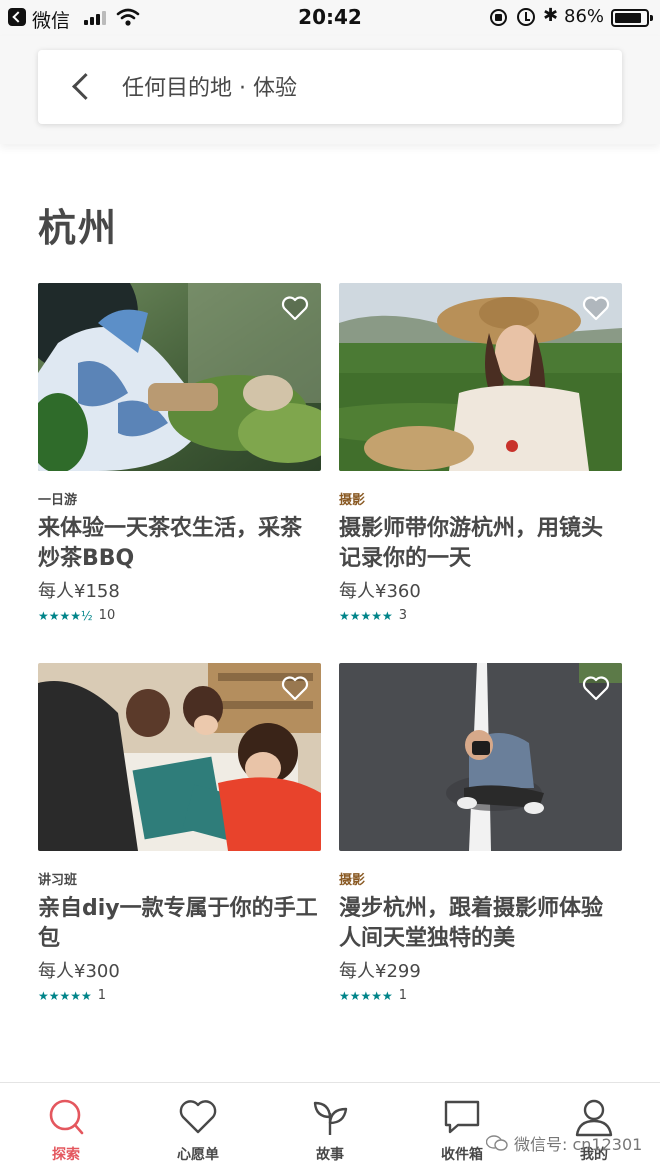  What do you see at coordinates (498, 17) in the screenshot?
I see `rotation-lock-icon` at bounding box center [498, 17].